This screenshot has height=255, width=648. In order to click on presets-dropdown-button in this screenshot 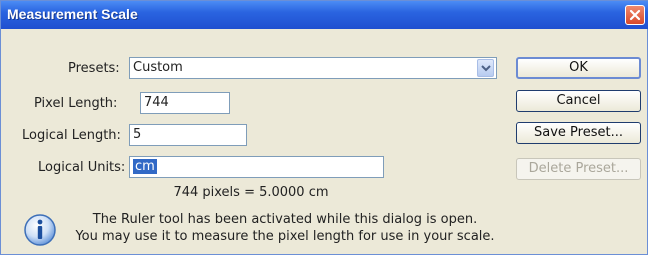, I will do `click(485, 68)`.